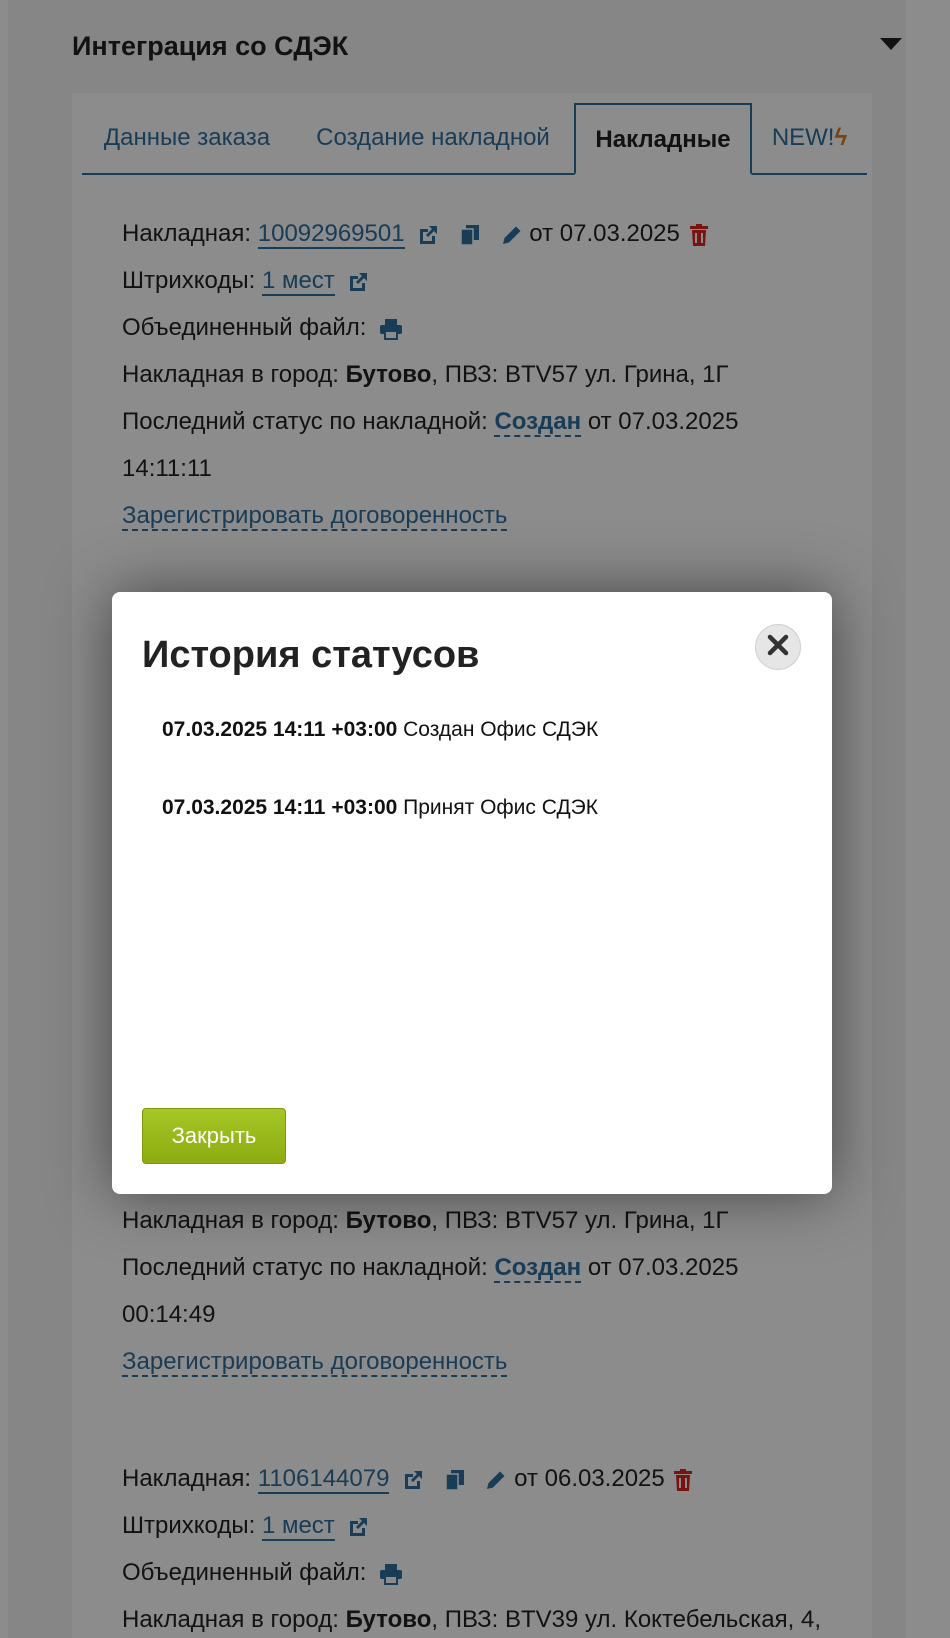 The image size is (950, 1638). What do you see at coordinates (482, 827) in the screenshot?
I see `history-item: 07.03.2025 14:11 +03:00 Принят Офис СДЭК` at bounding box center [482, 827].